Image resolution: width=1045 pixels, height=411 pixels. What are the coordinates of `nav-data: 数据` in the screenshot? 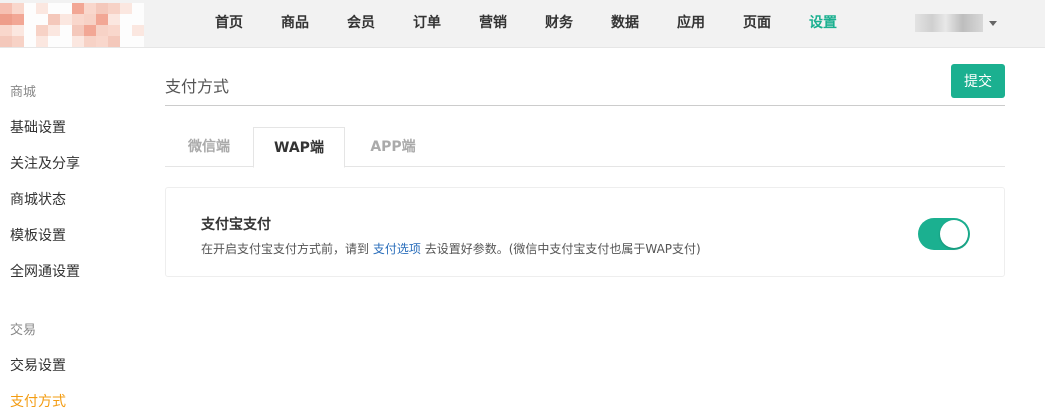 It's located at (625, 24).